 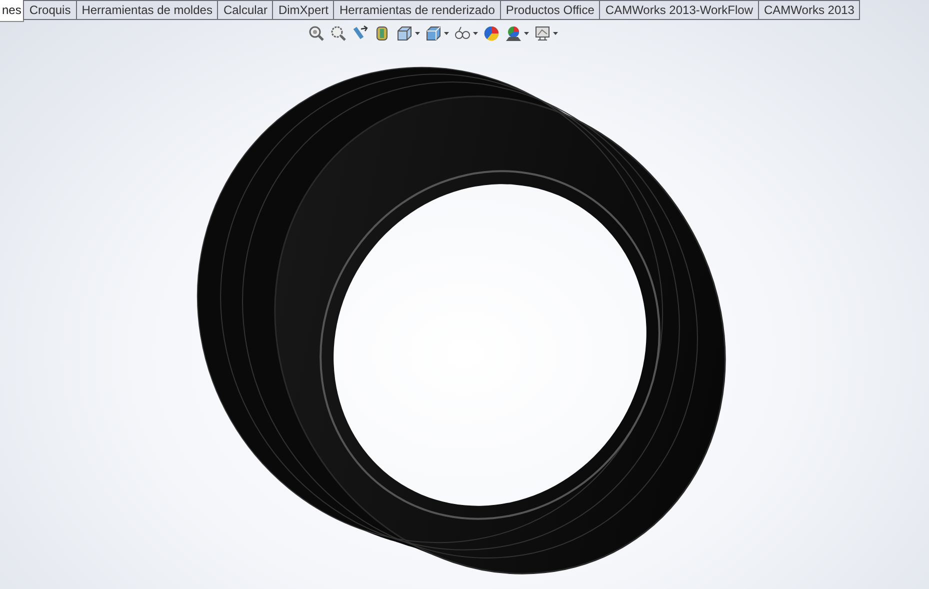 What do you see at coordinates (517, 33) in the screenshot?
I see `scene-icon` at bounding box center [517, 33].